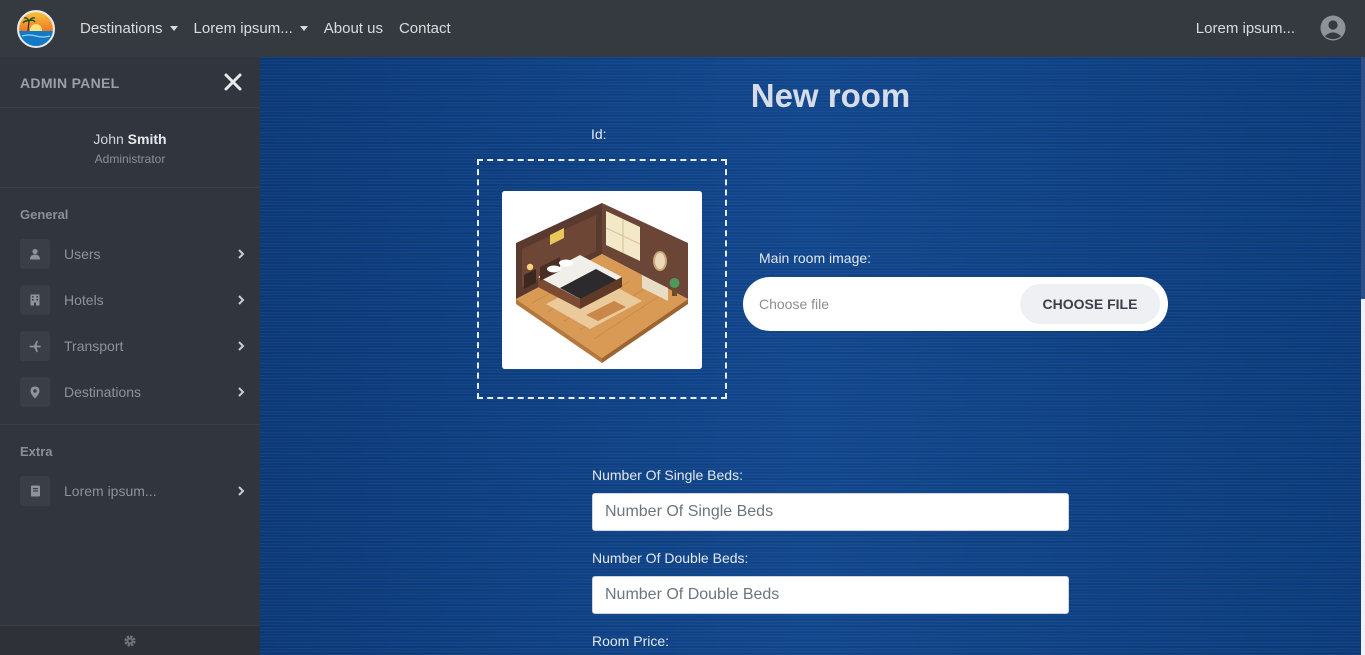 The height and width of the screenshot is (655, 1365). What do you see at coordinates (794, 304) in the screenshot?
I see `file-placeholder: Choose file` at bounding box center [794, 304].